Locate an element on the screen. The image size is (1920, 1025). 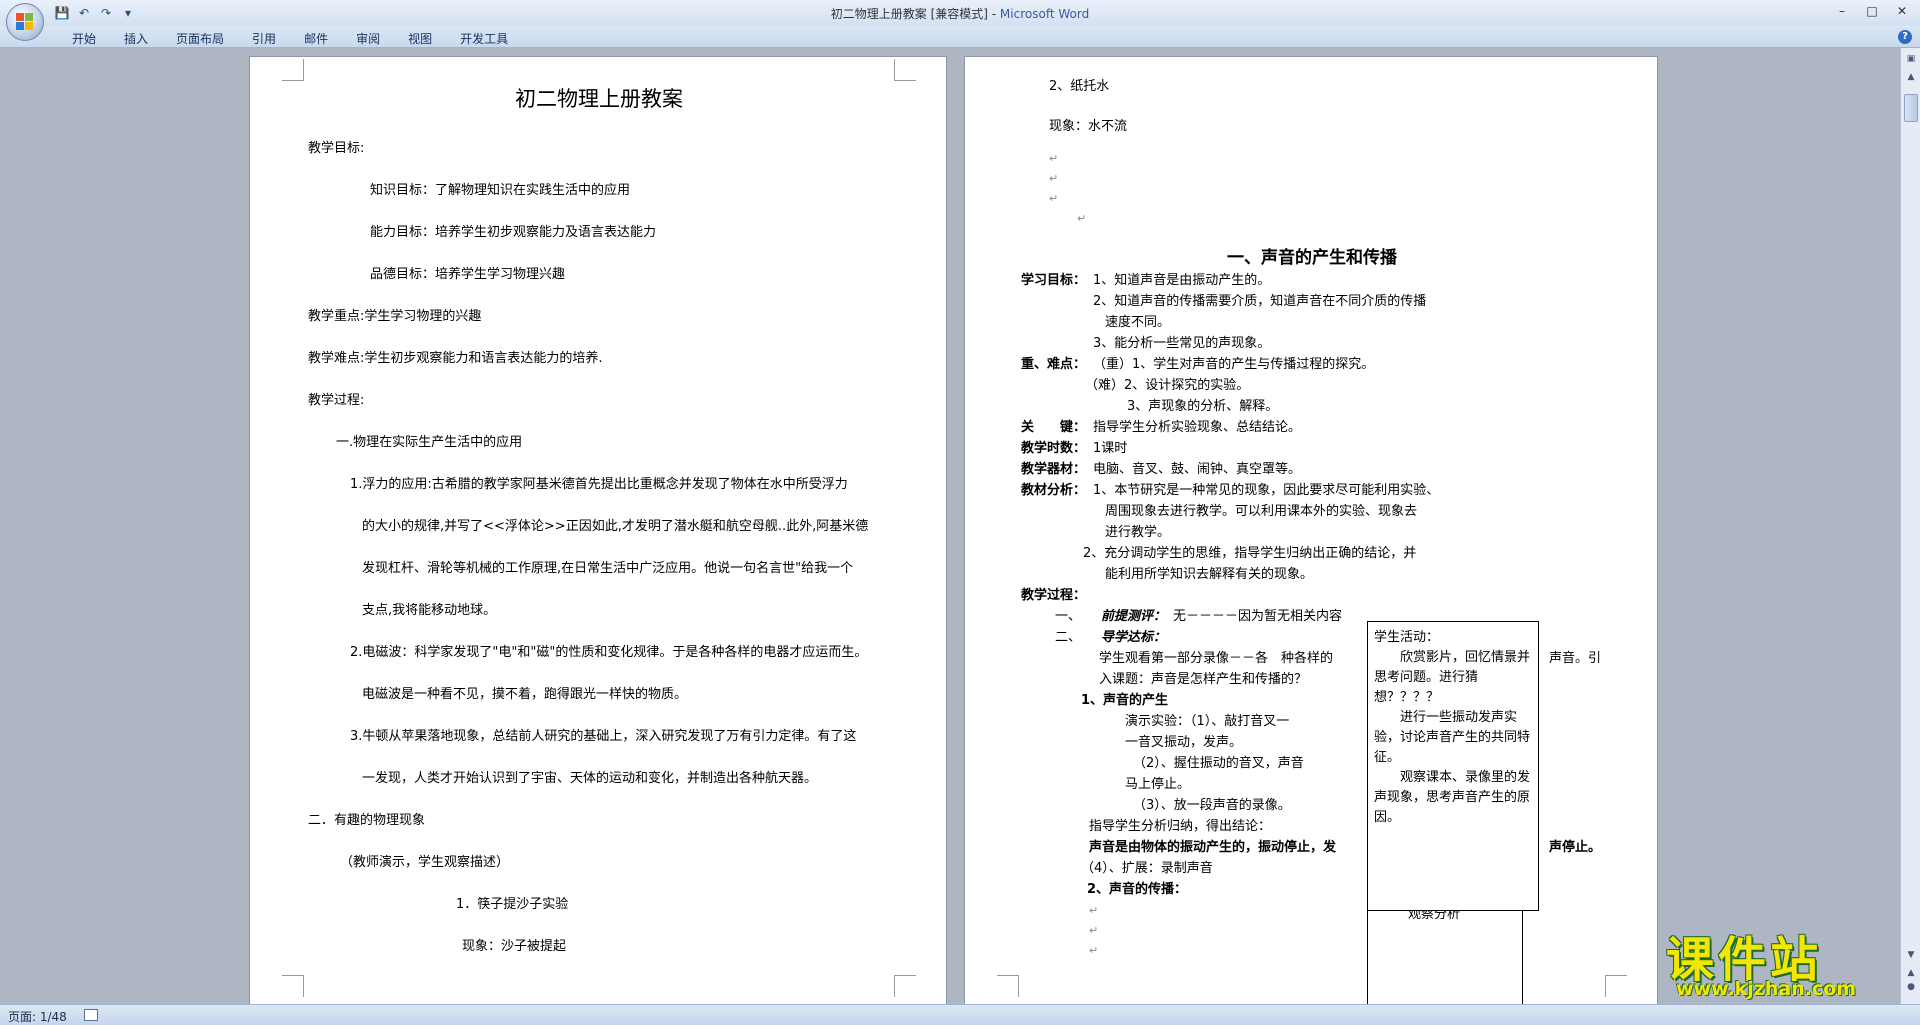
tab-mailings: 邮件 is located at coordinates (316, 38).